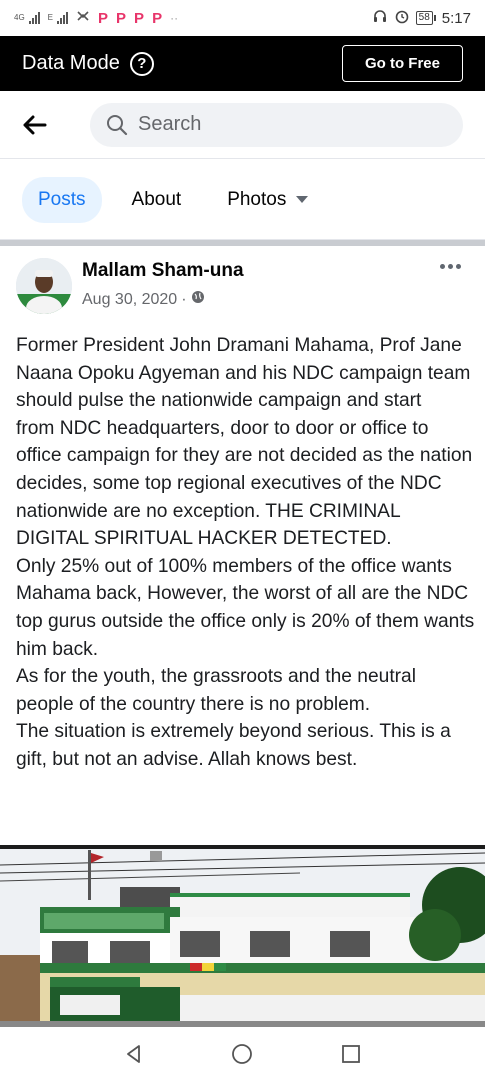 This screenshot has width=485, height=1080. What do you see at coordinates (242, 18) in the screenshot?
I see `status-bar: 4G E P P P P ·· 58 5:17` at bounding box center [242, 18].